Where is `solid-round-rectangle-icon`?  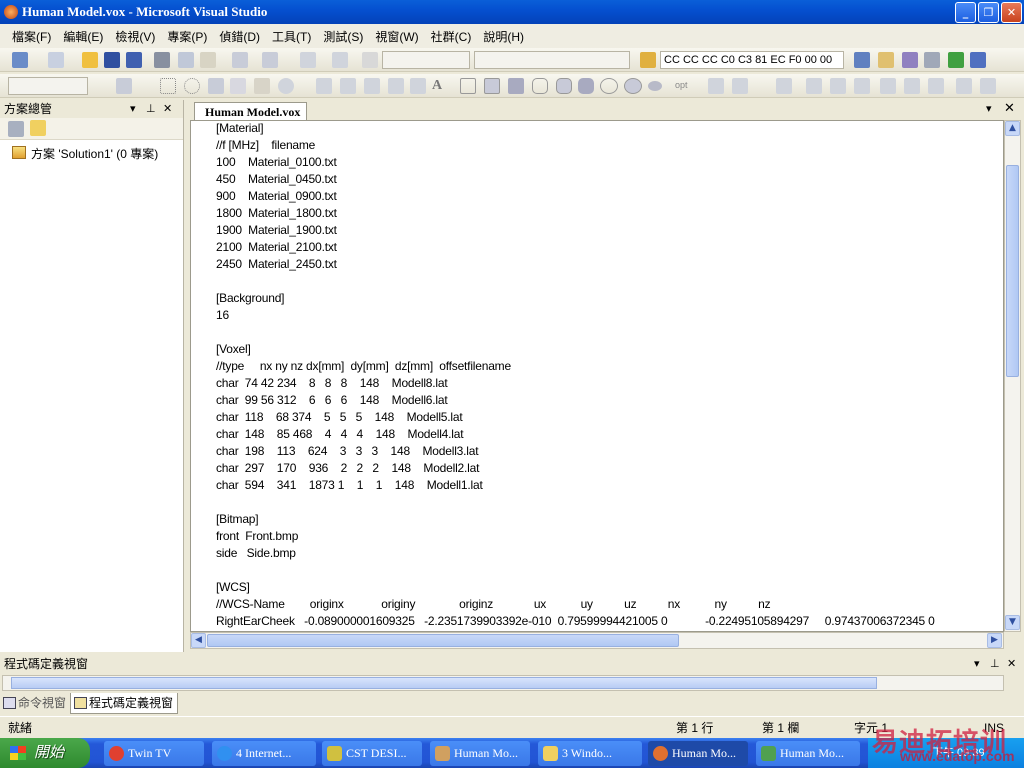 solid-round-rectangle-icon is located at coordinates (586, 86).